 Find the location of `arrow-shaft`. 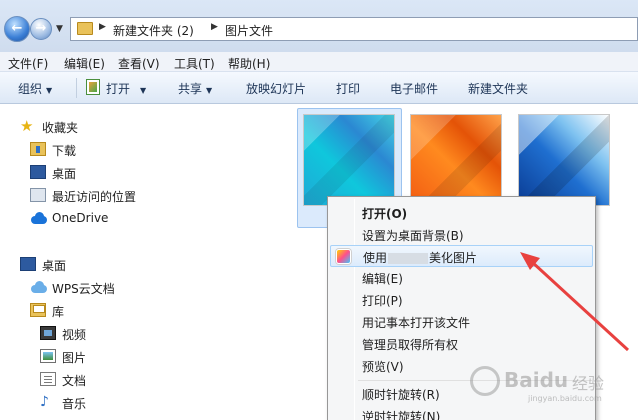

arrow-shaft is located at coordinates (580, 306).